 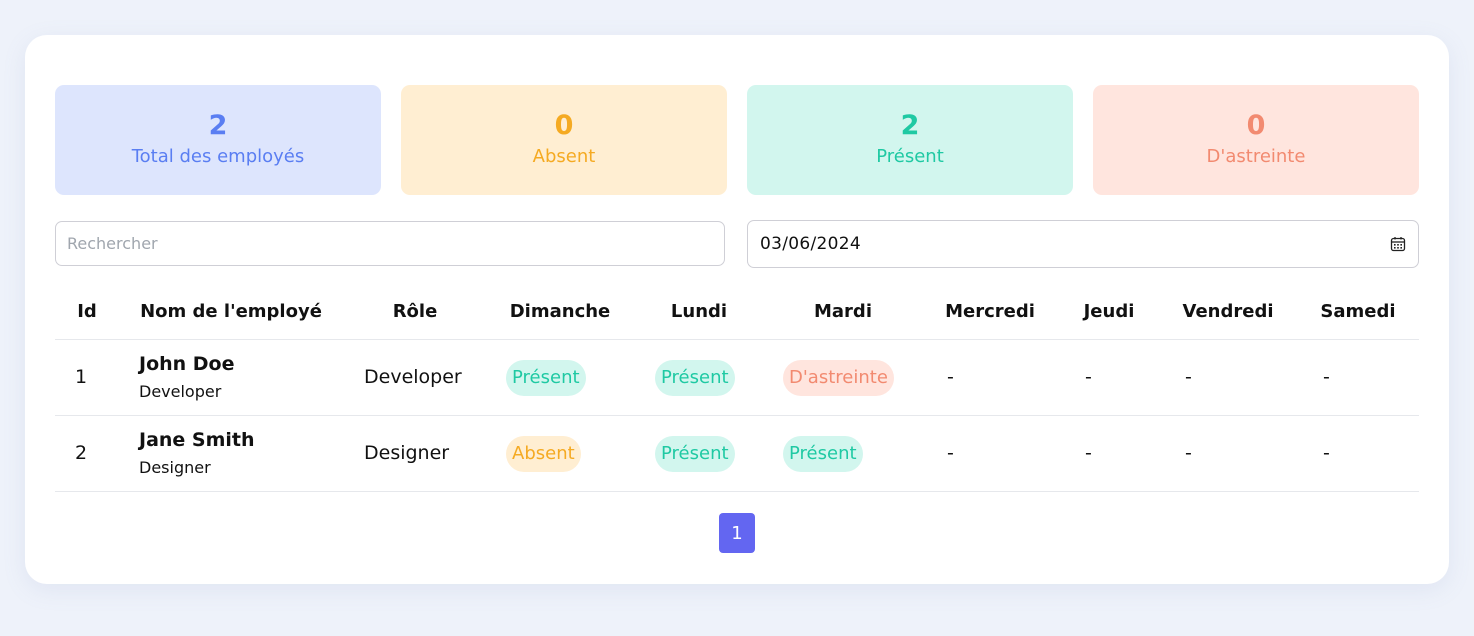 What do you see at coordinates (175, 467) in the screenshot?
I see `employee-subtitle: Designer` at bounding box center [175, 467].